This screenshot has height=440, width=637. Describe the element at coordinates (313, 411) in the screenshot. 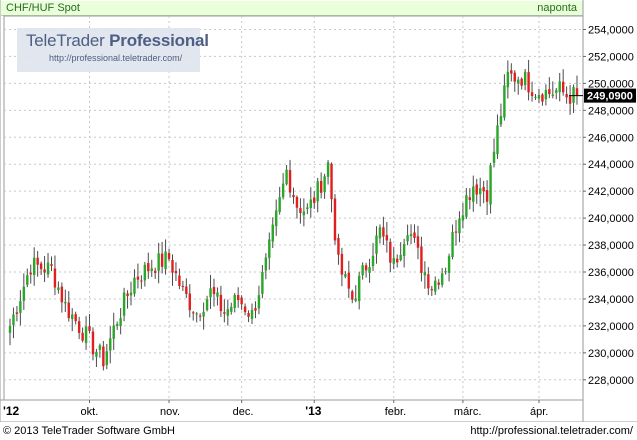

I see `x-tick-label: '13` at that location.